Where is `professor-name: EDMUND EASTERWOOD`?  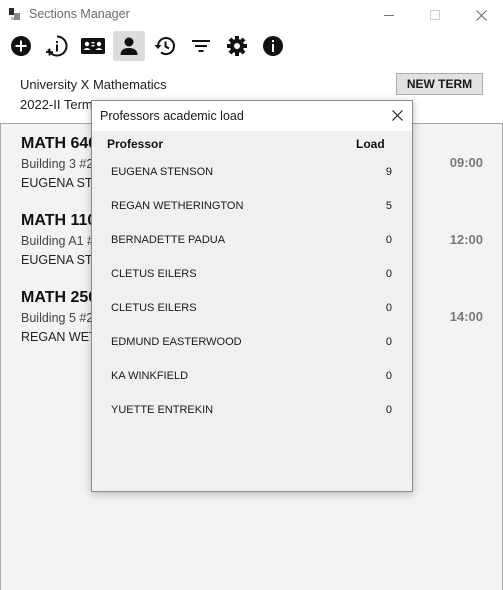 professor-name: EDMUND EASTERWOOD is located at coordinates (176, 342).